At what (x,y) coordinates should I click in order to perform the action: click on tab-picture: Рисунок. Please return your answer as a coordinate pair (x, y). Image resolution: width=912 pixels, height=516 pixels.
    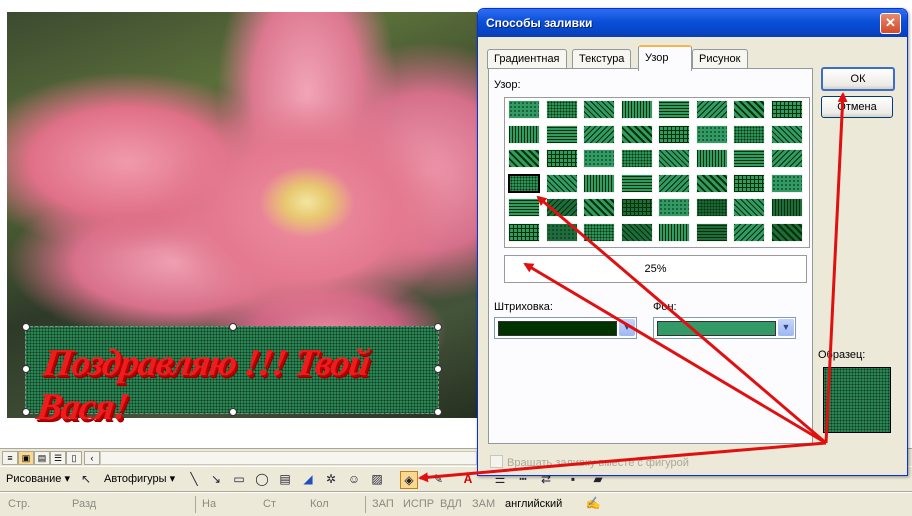
    Looking at the image, I should click on (720, 59).